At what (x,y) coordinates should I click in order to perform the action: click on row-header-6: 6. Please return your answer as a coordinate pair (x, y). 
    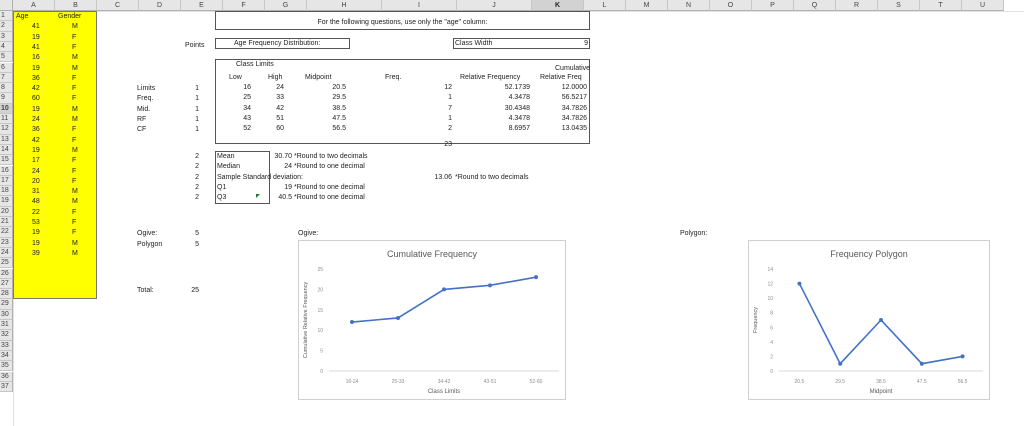
    Looking at the image, I should click on (6, 67).